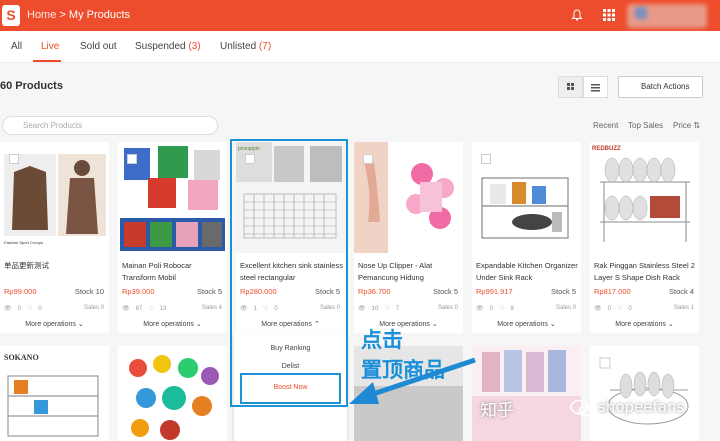 The height and width of the screenshot is (441, 720). Describe the element at coordinates (609, 15) in the screenshot. I see `apps-grid-icon` at that location.